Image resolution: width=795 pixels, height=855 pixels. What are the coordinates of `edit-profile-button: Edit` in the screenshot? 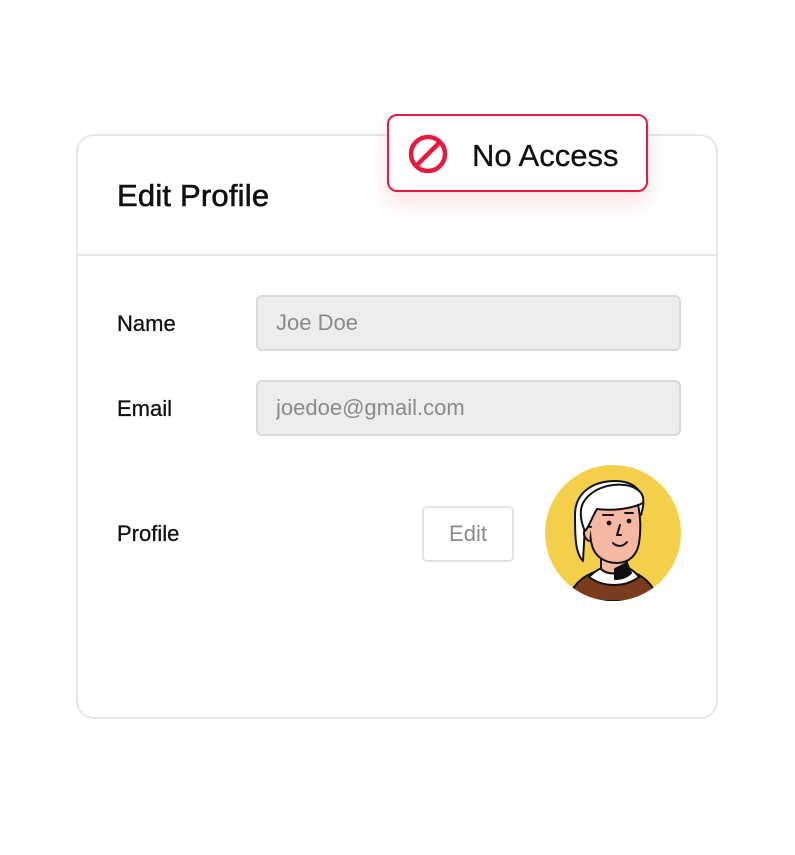 It's located at (468, 534).